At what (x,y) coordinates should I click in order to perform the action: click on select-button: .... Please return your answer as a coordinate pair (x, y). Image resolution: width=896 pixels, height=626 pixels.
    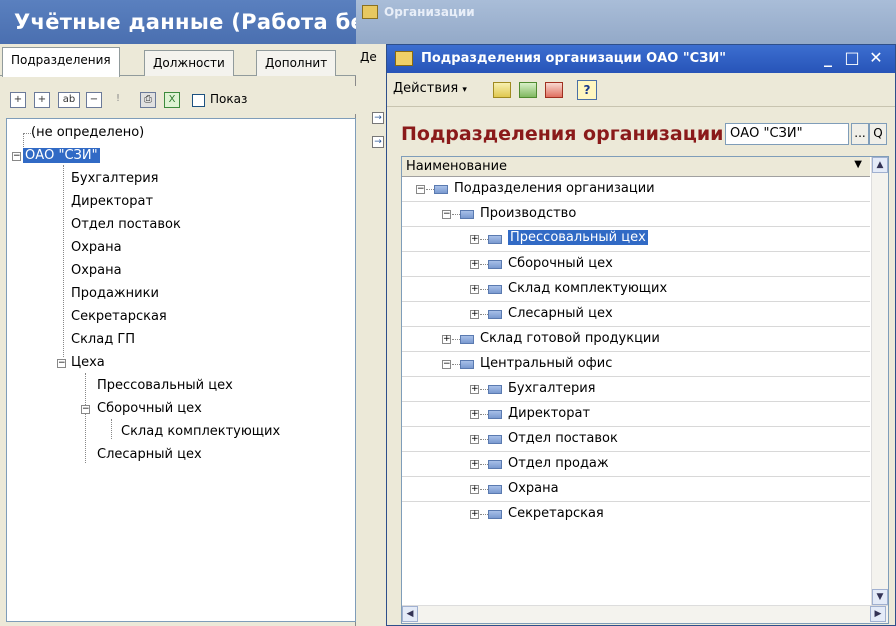
    Looking at the image, I should click on (860, 134).